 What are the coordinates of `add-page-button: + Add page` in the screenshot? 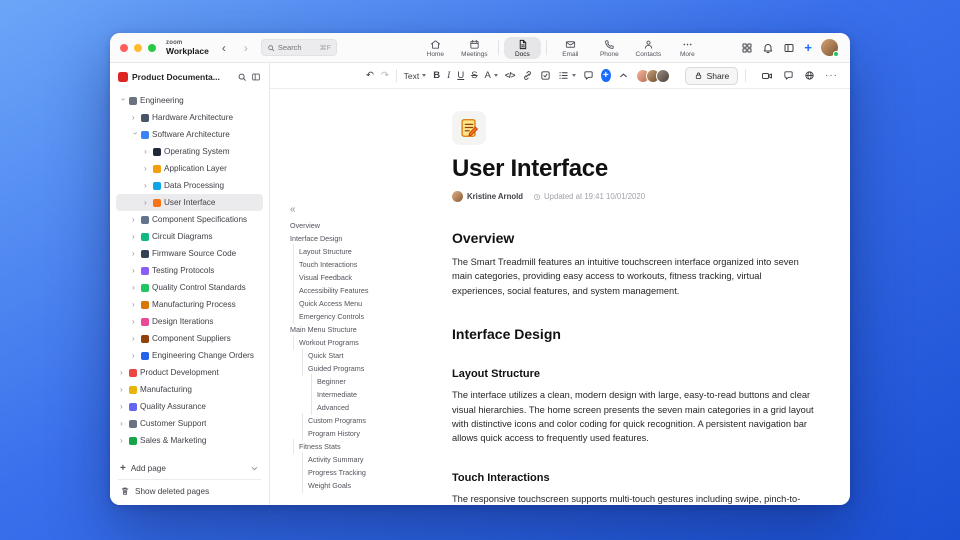 It's located at (189, 468).